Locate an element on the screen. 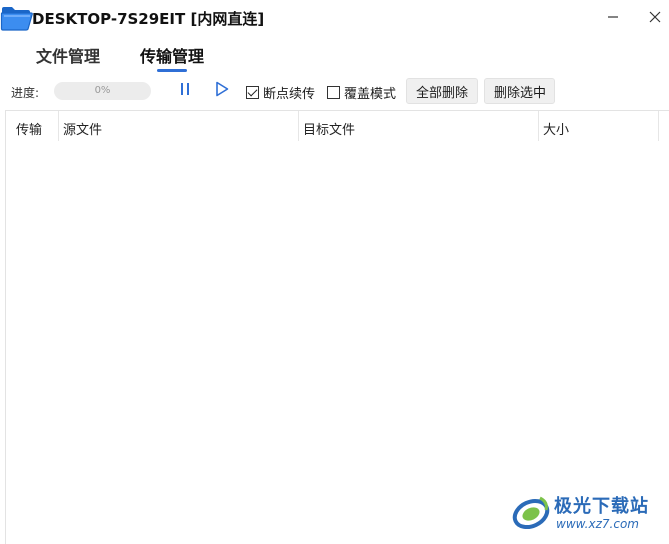 The height and width of the screenshot is (544, 669). resume-label: 断点续传 is located at coordinates (289, 94).